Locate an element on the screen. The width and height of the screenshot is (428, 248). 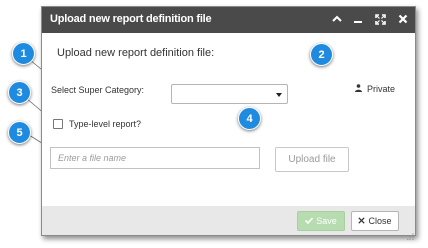
resize-grip-icon is located at coordinates (410, 233).